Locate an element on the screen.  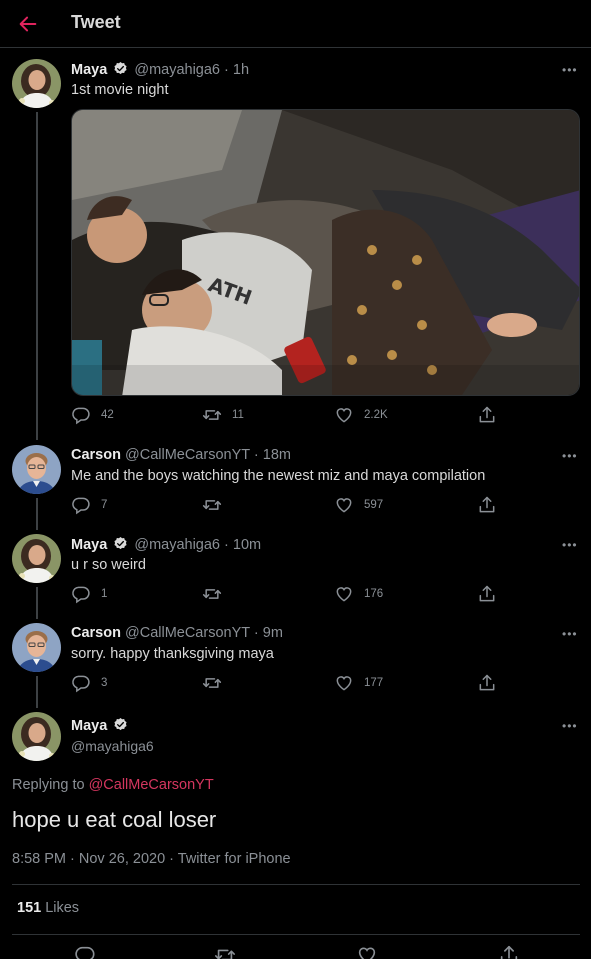
like-button: 597 is located at coordinates (358, 505).